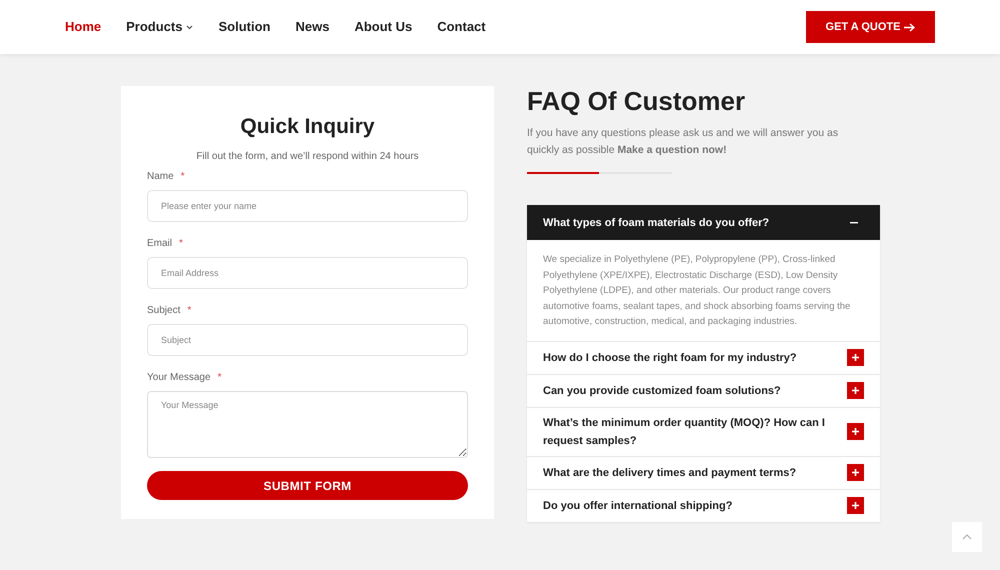 The image size is (1000, 570). Describe the element at coordinates (163, 311) in the screenshot. I see `field-label: Subject` at that location.